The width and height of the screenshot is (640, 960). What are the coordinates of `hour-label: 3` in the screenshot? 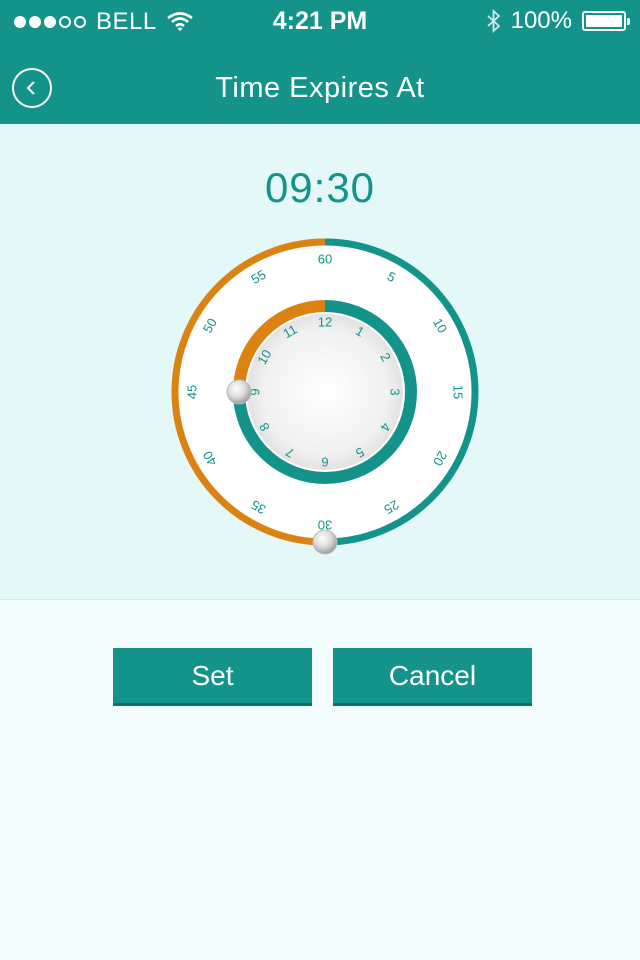 It's located at (395, 391).